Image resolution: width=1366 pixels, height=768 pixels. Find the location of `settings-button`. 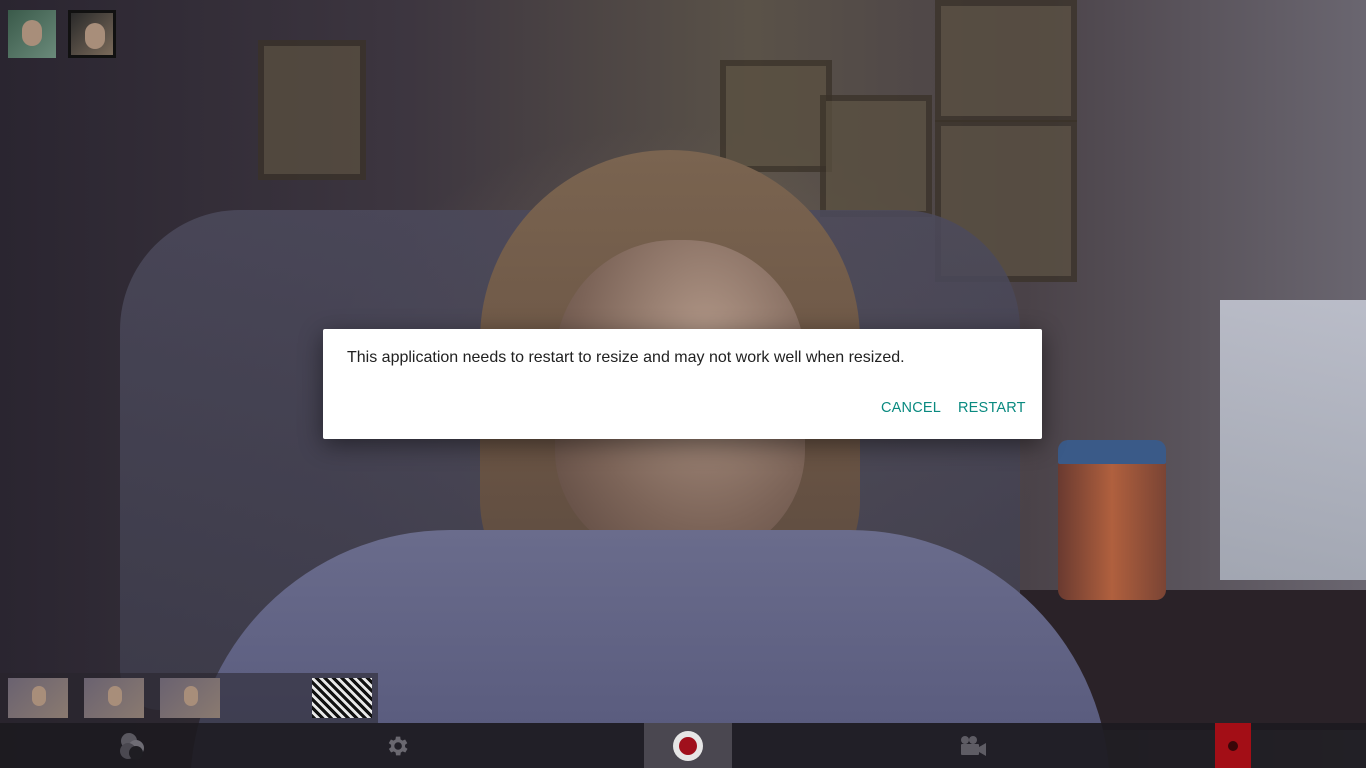

settings-button is located at coordinates (397, 745).